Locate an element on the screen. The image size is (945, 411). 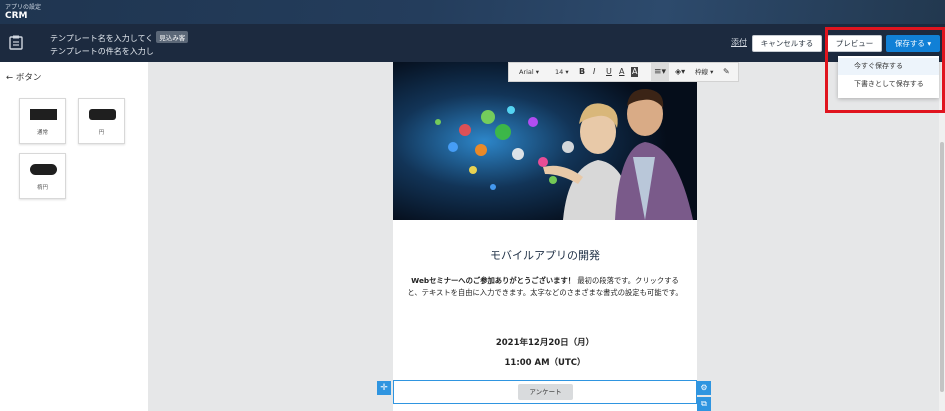
bold-button: B is located at coordinates (582, 72).